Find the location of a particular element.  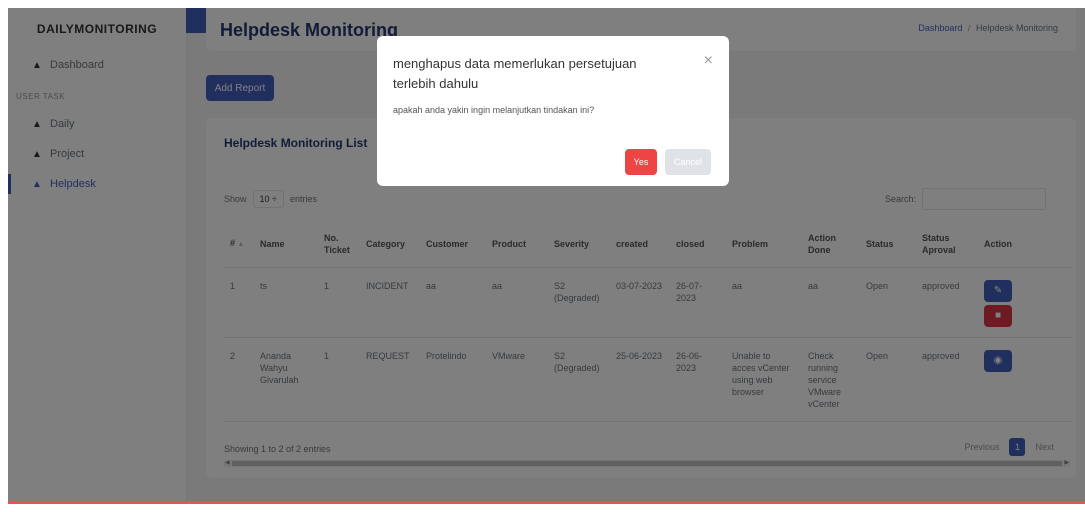

close-icon: × is located at coordinates (708, 61).